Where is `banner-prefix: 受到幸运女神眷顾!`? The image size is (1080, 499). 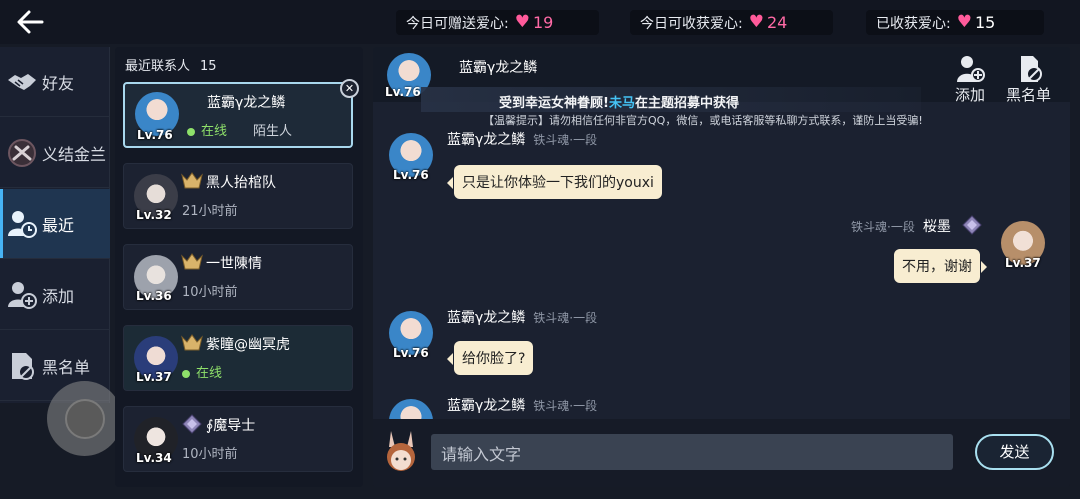 banner-prefix: 受到幸运女神眷顾! is located at coordinates (554, 103).